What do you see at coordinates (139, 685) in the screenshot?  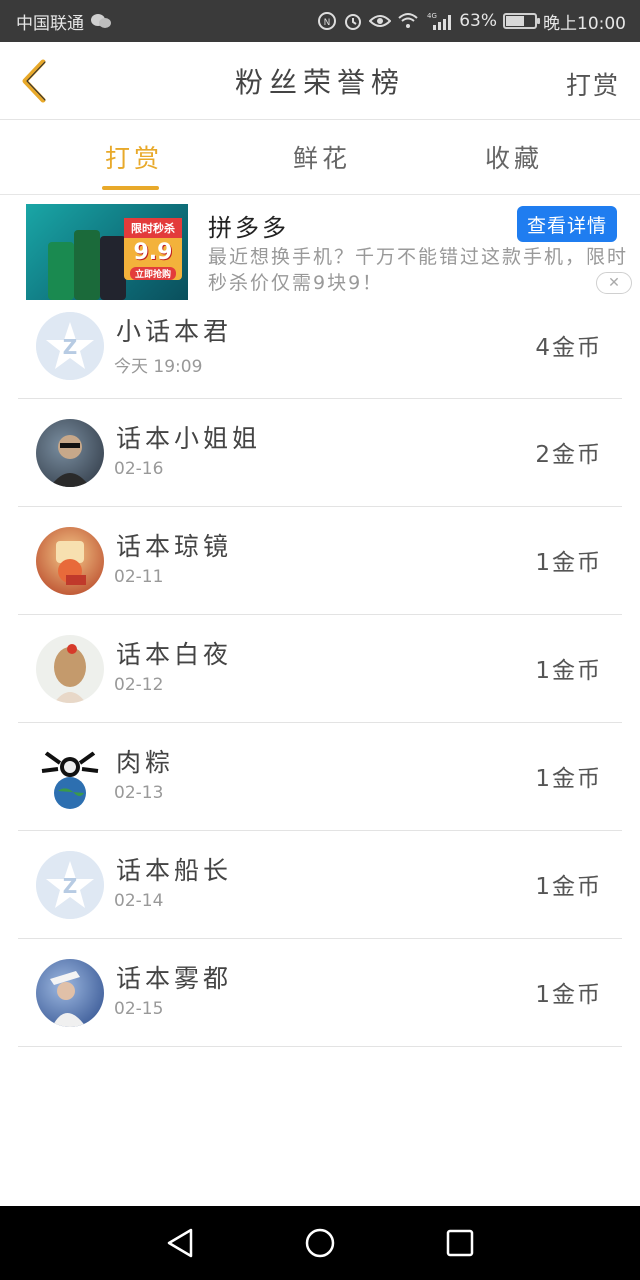 I see `fan-date: 02-12` at bounding box center [139, 685].